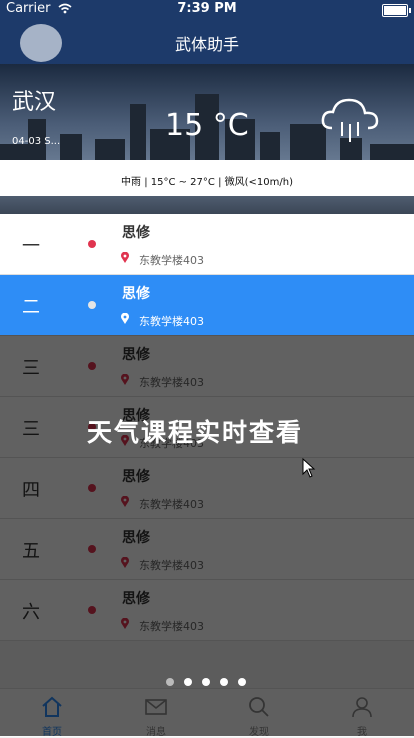  I want to click on battery-icon, so click(396, 10).